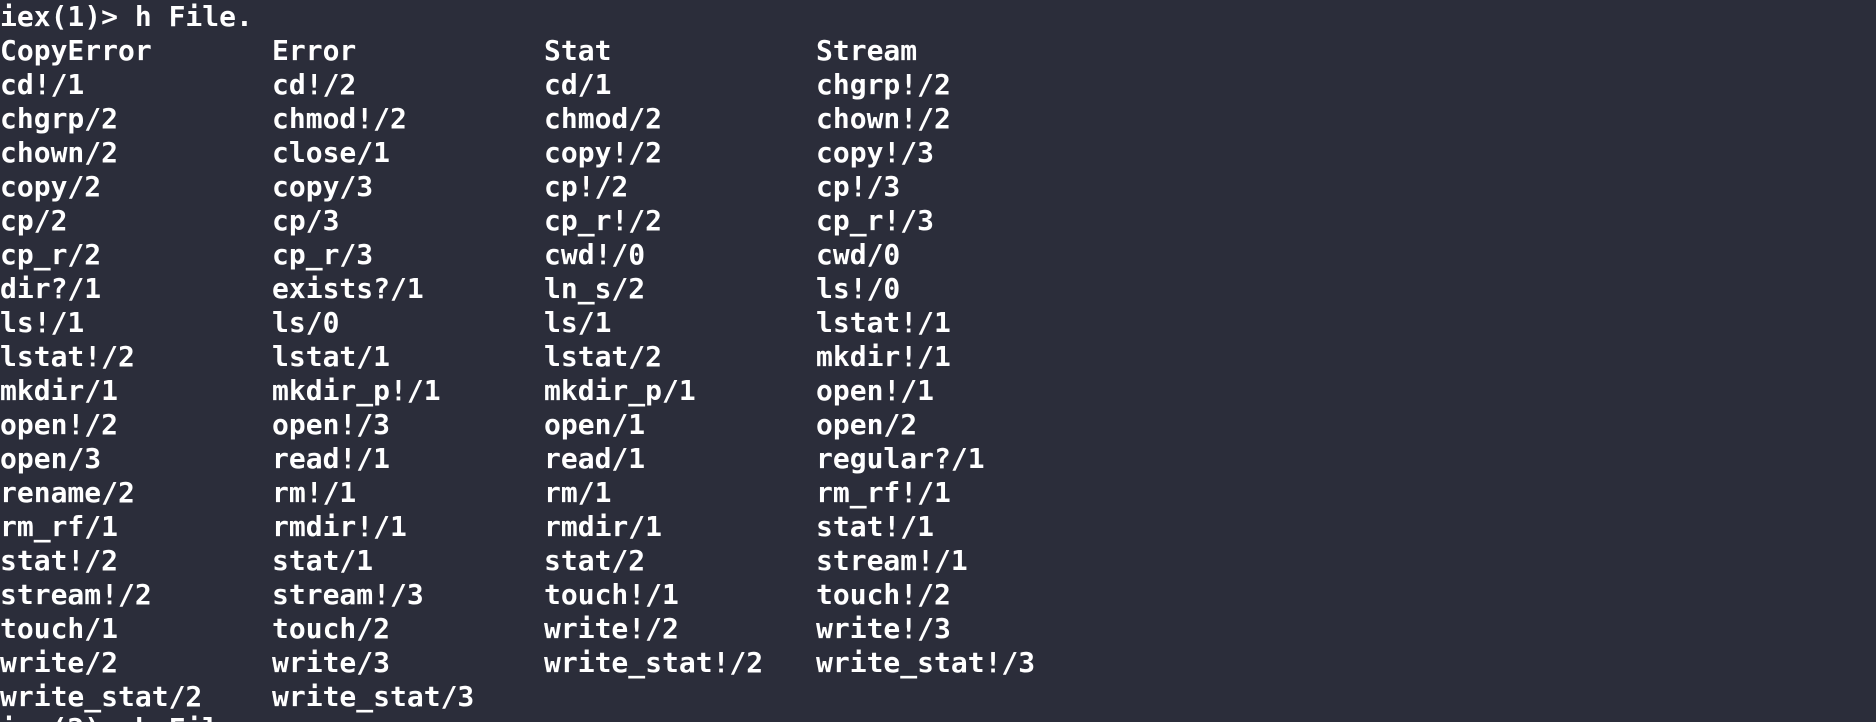 The height and width of the screenshot is (722, 1876). I want to click on completion-item: lstat/1, so click(331, 356).